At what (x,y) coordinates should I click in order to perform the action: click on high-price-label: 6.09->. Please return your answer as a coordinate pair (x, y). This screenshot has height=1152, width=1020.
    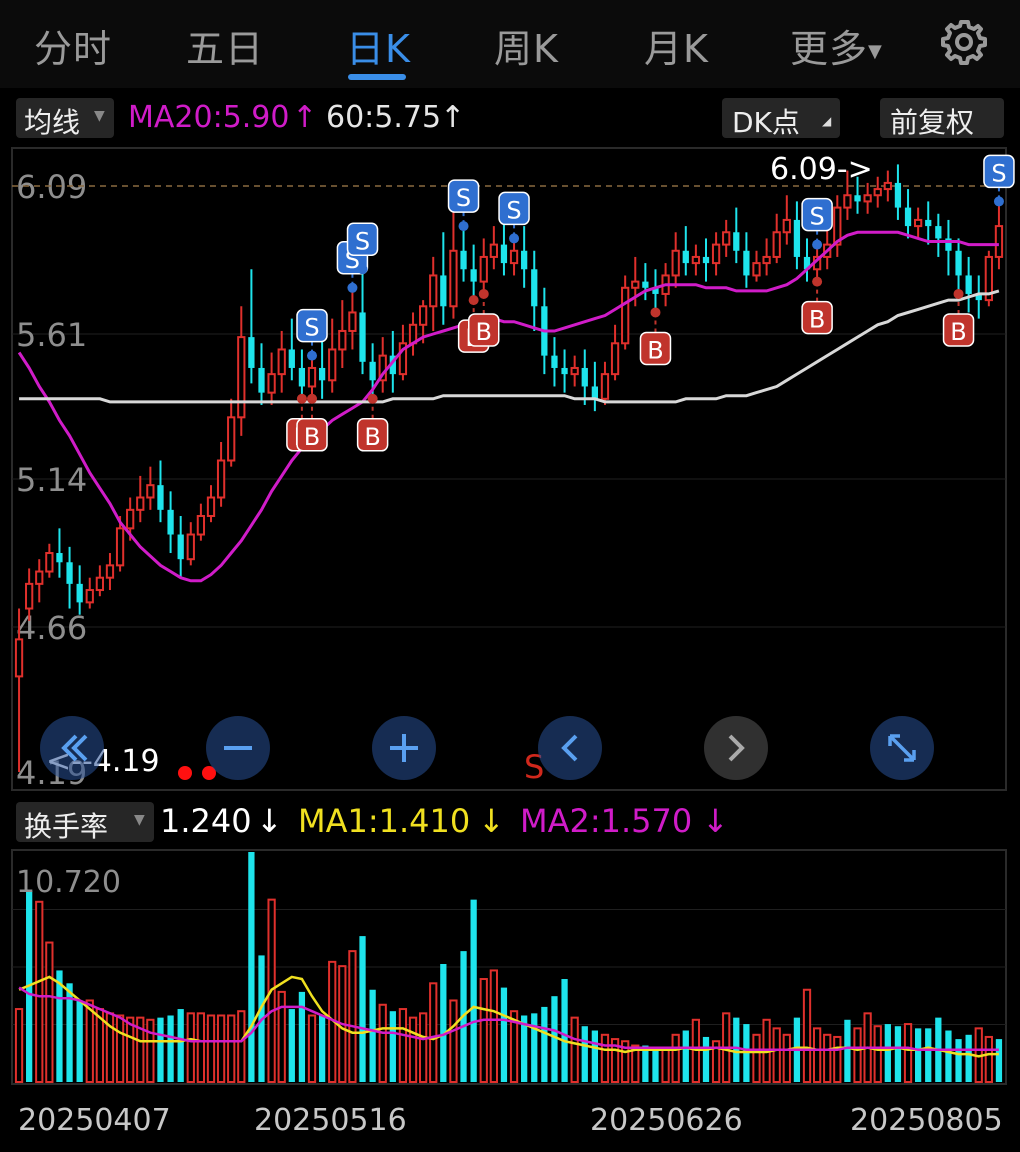
    Looking at the image, I should click on (821, 169).